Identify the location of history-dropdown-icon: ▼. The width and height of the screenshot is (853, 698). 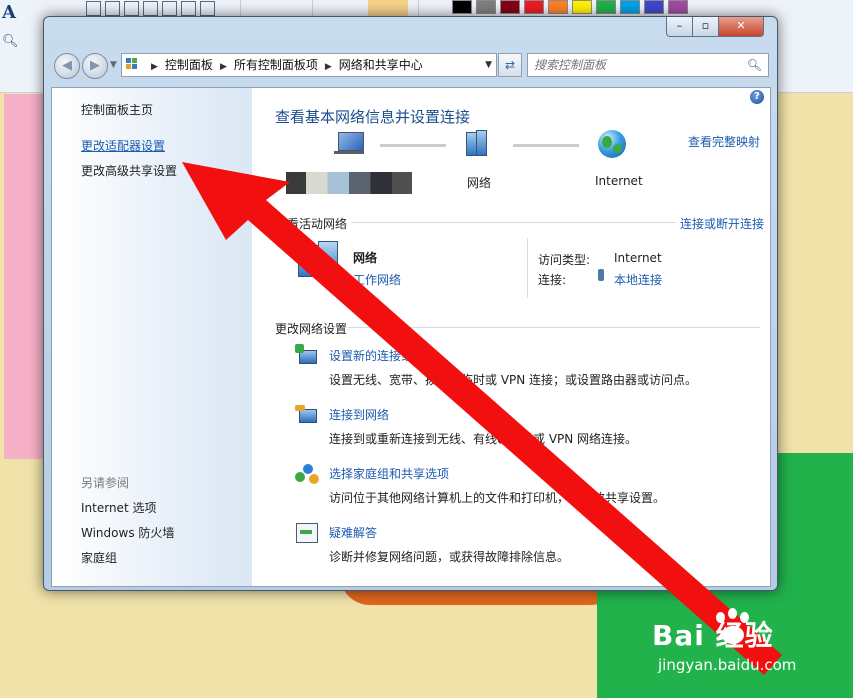
(113, 65).